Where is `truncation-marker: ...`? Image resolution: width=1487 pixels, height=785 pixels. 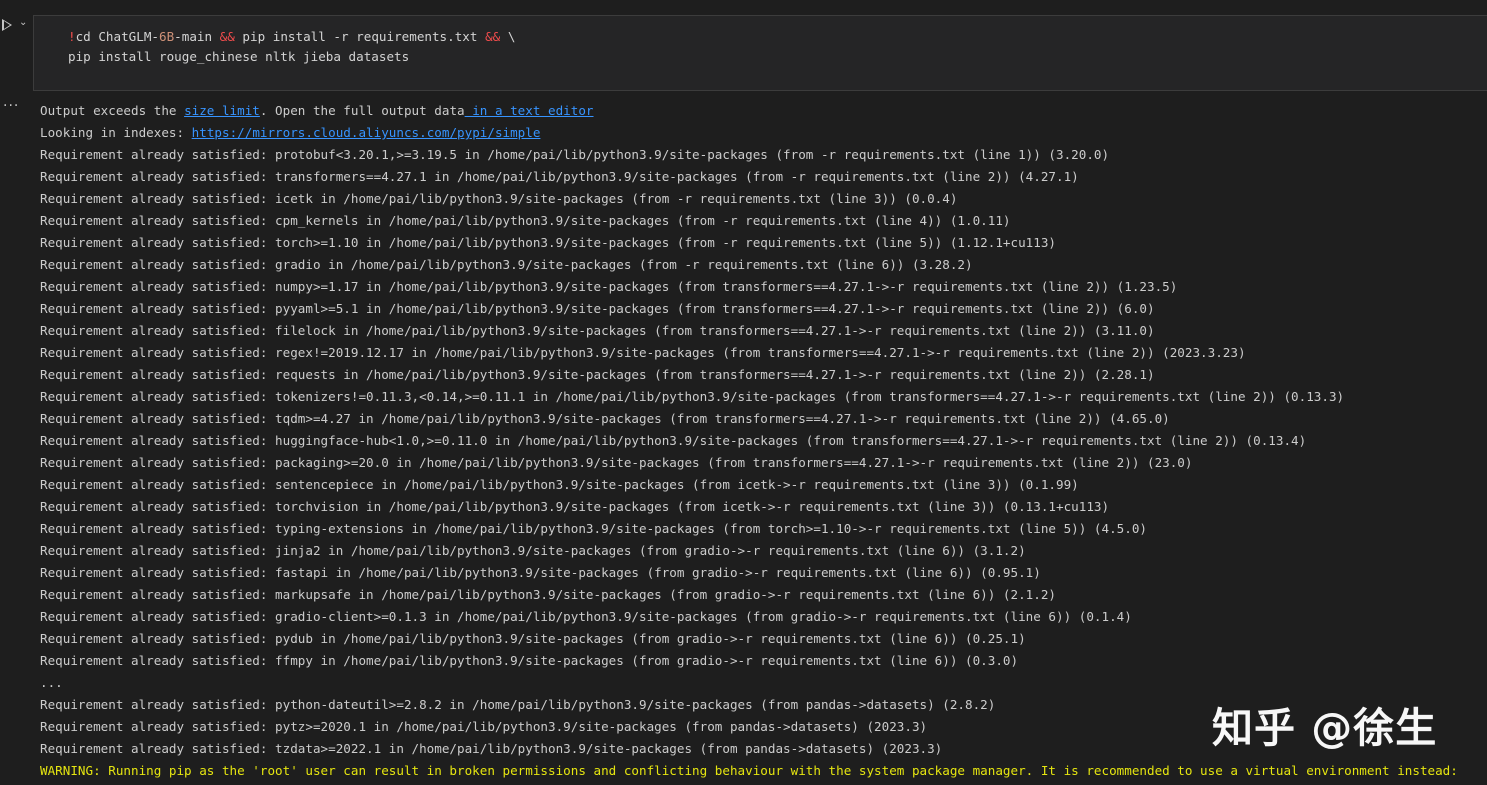 truncation-marker: ... is located at coordinates (51, 682).